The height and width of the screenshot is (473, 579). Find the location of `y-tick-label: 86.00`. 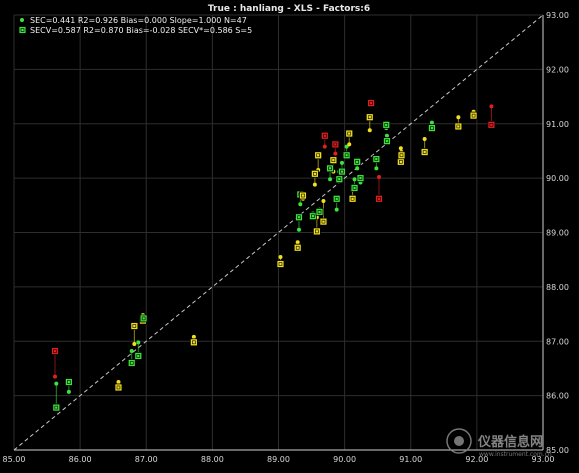

y-tick-label: 86.00 is located at coordinates (557, 396).